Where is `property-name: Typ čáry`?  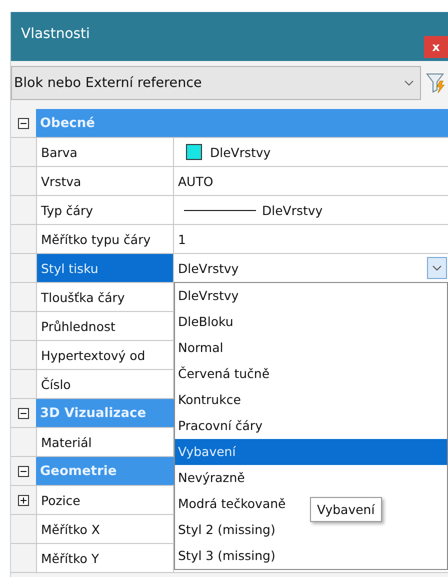 property-name: Typ čáry is located at coordinates (105, 210).